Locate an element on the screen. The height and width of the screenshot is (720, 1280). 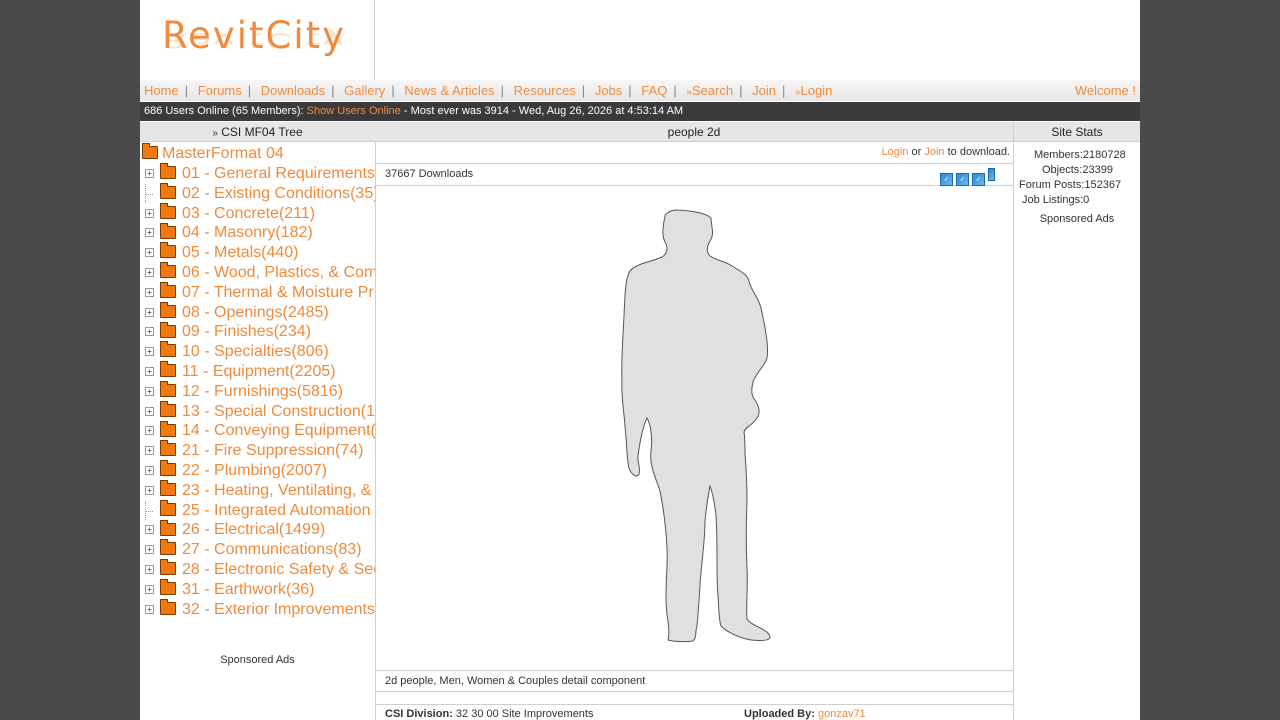
welcome-link: Welcome ! is located at coordinates (1105, 90).